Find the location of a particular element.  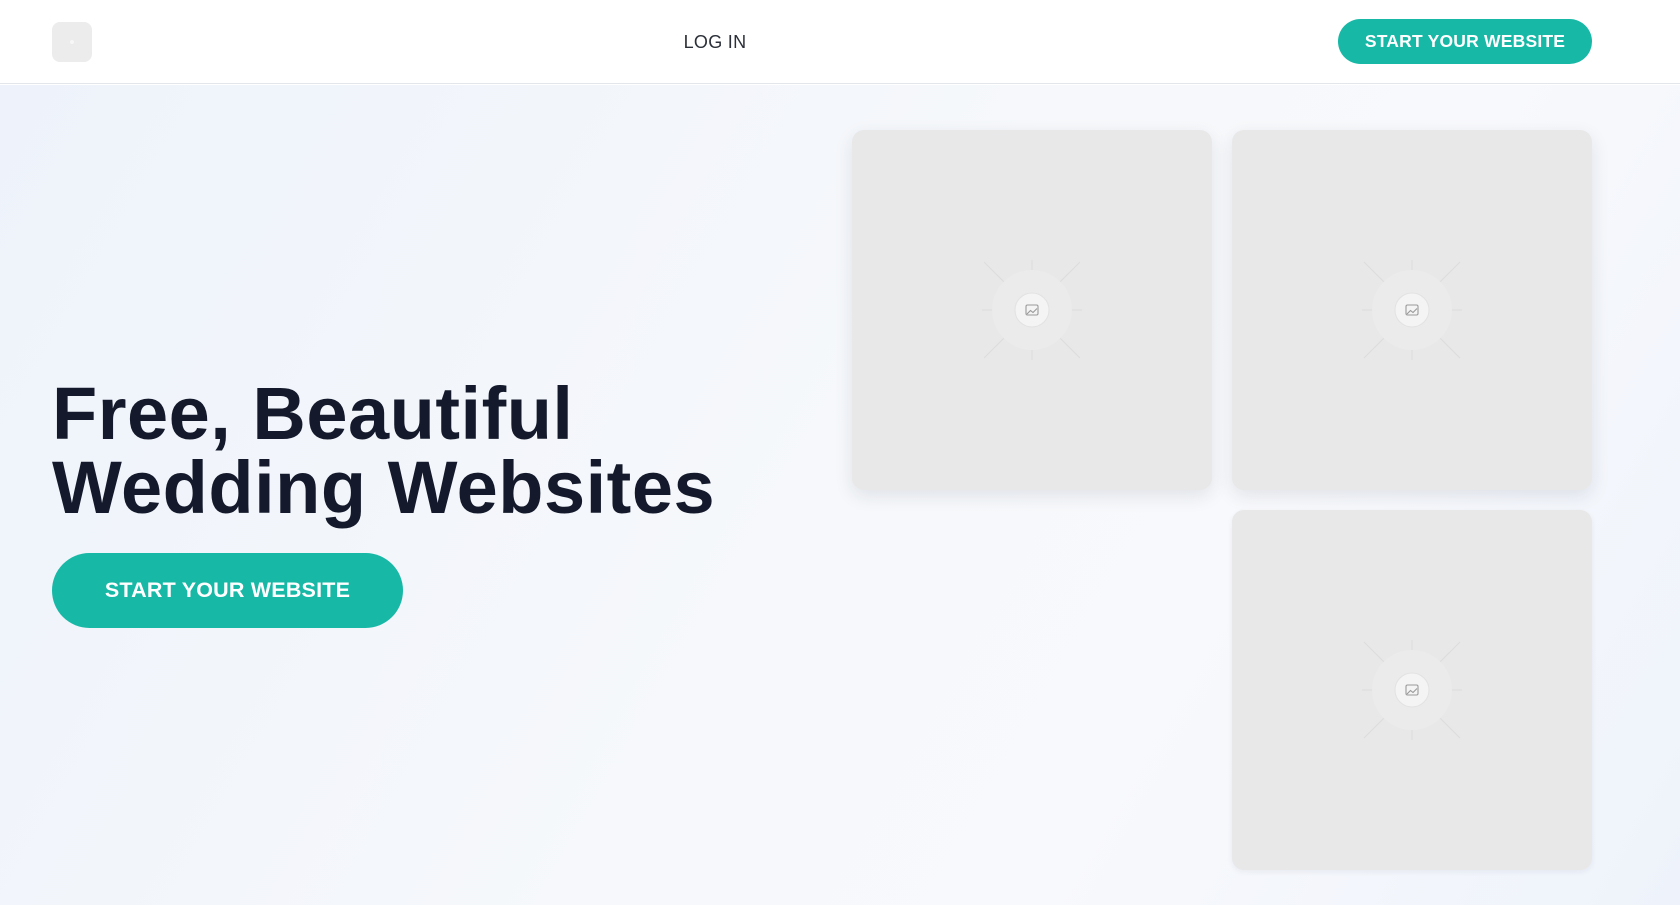

hero-headline-line-2: Wedding Websites is located at coordinates (384, 487).